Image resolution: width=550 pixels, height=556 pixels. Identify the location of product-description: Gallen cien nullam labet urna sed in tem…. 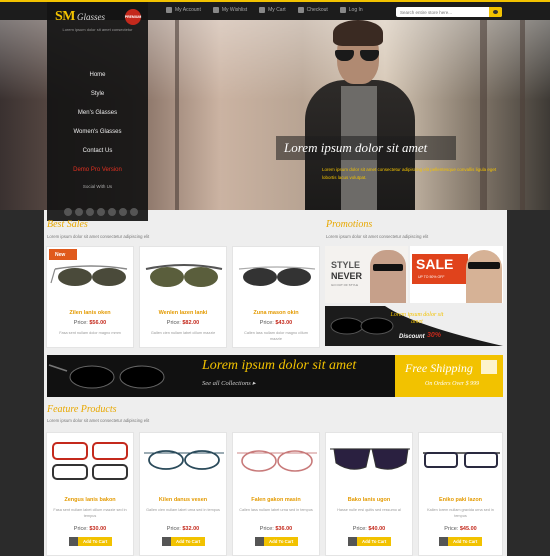
(183, 510).